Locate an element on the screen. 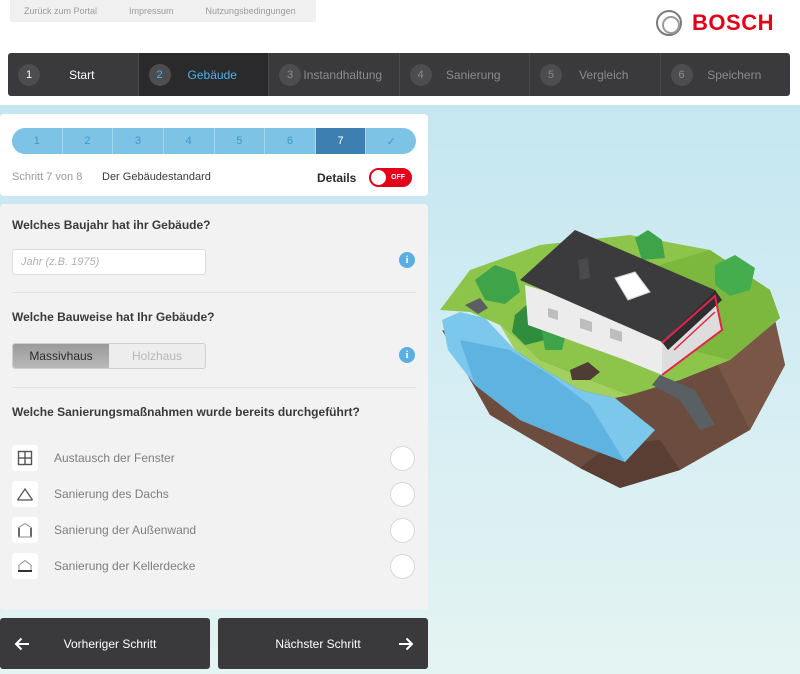  arrow-left-icon is located at coordinates (22, 644).